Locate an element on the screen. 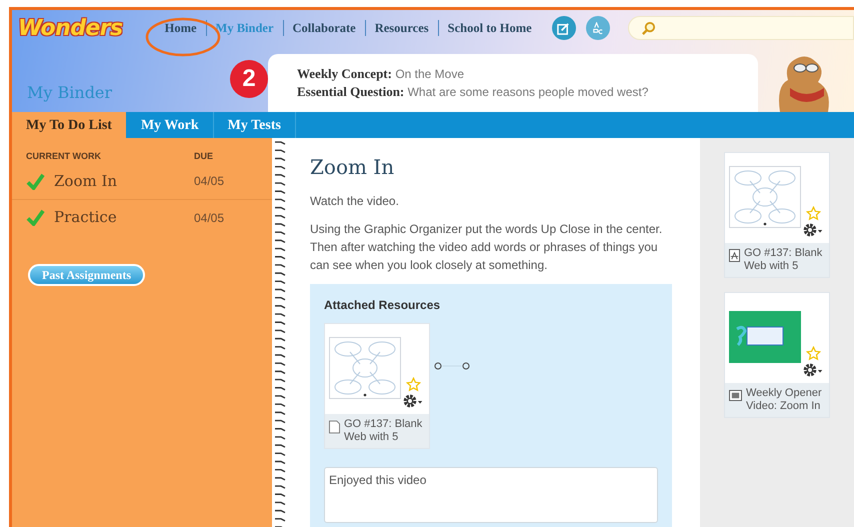  nav-link: School to Home is located at coordinates (490, 28).